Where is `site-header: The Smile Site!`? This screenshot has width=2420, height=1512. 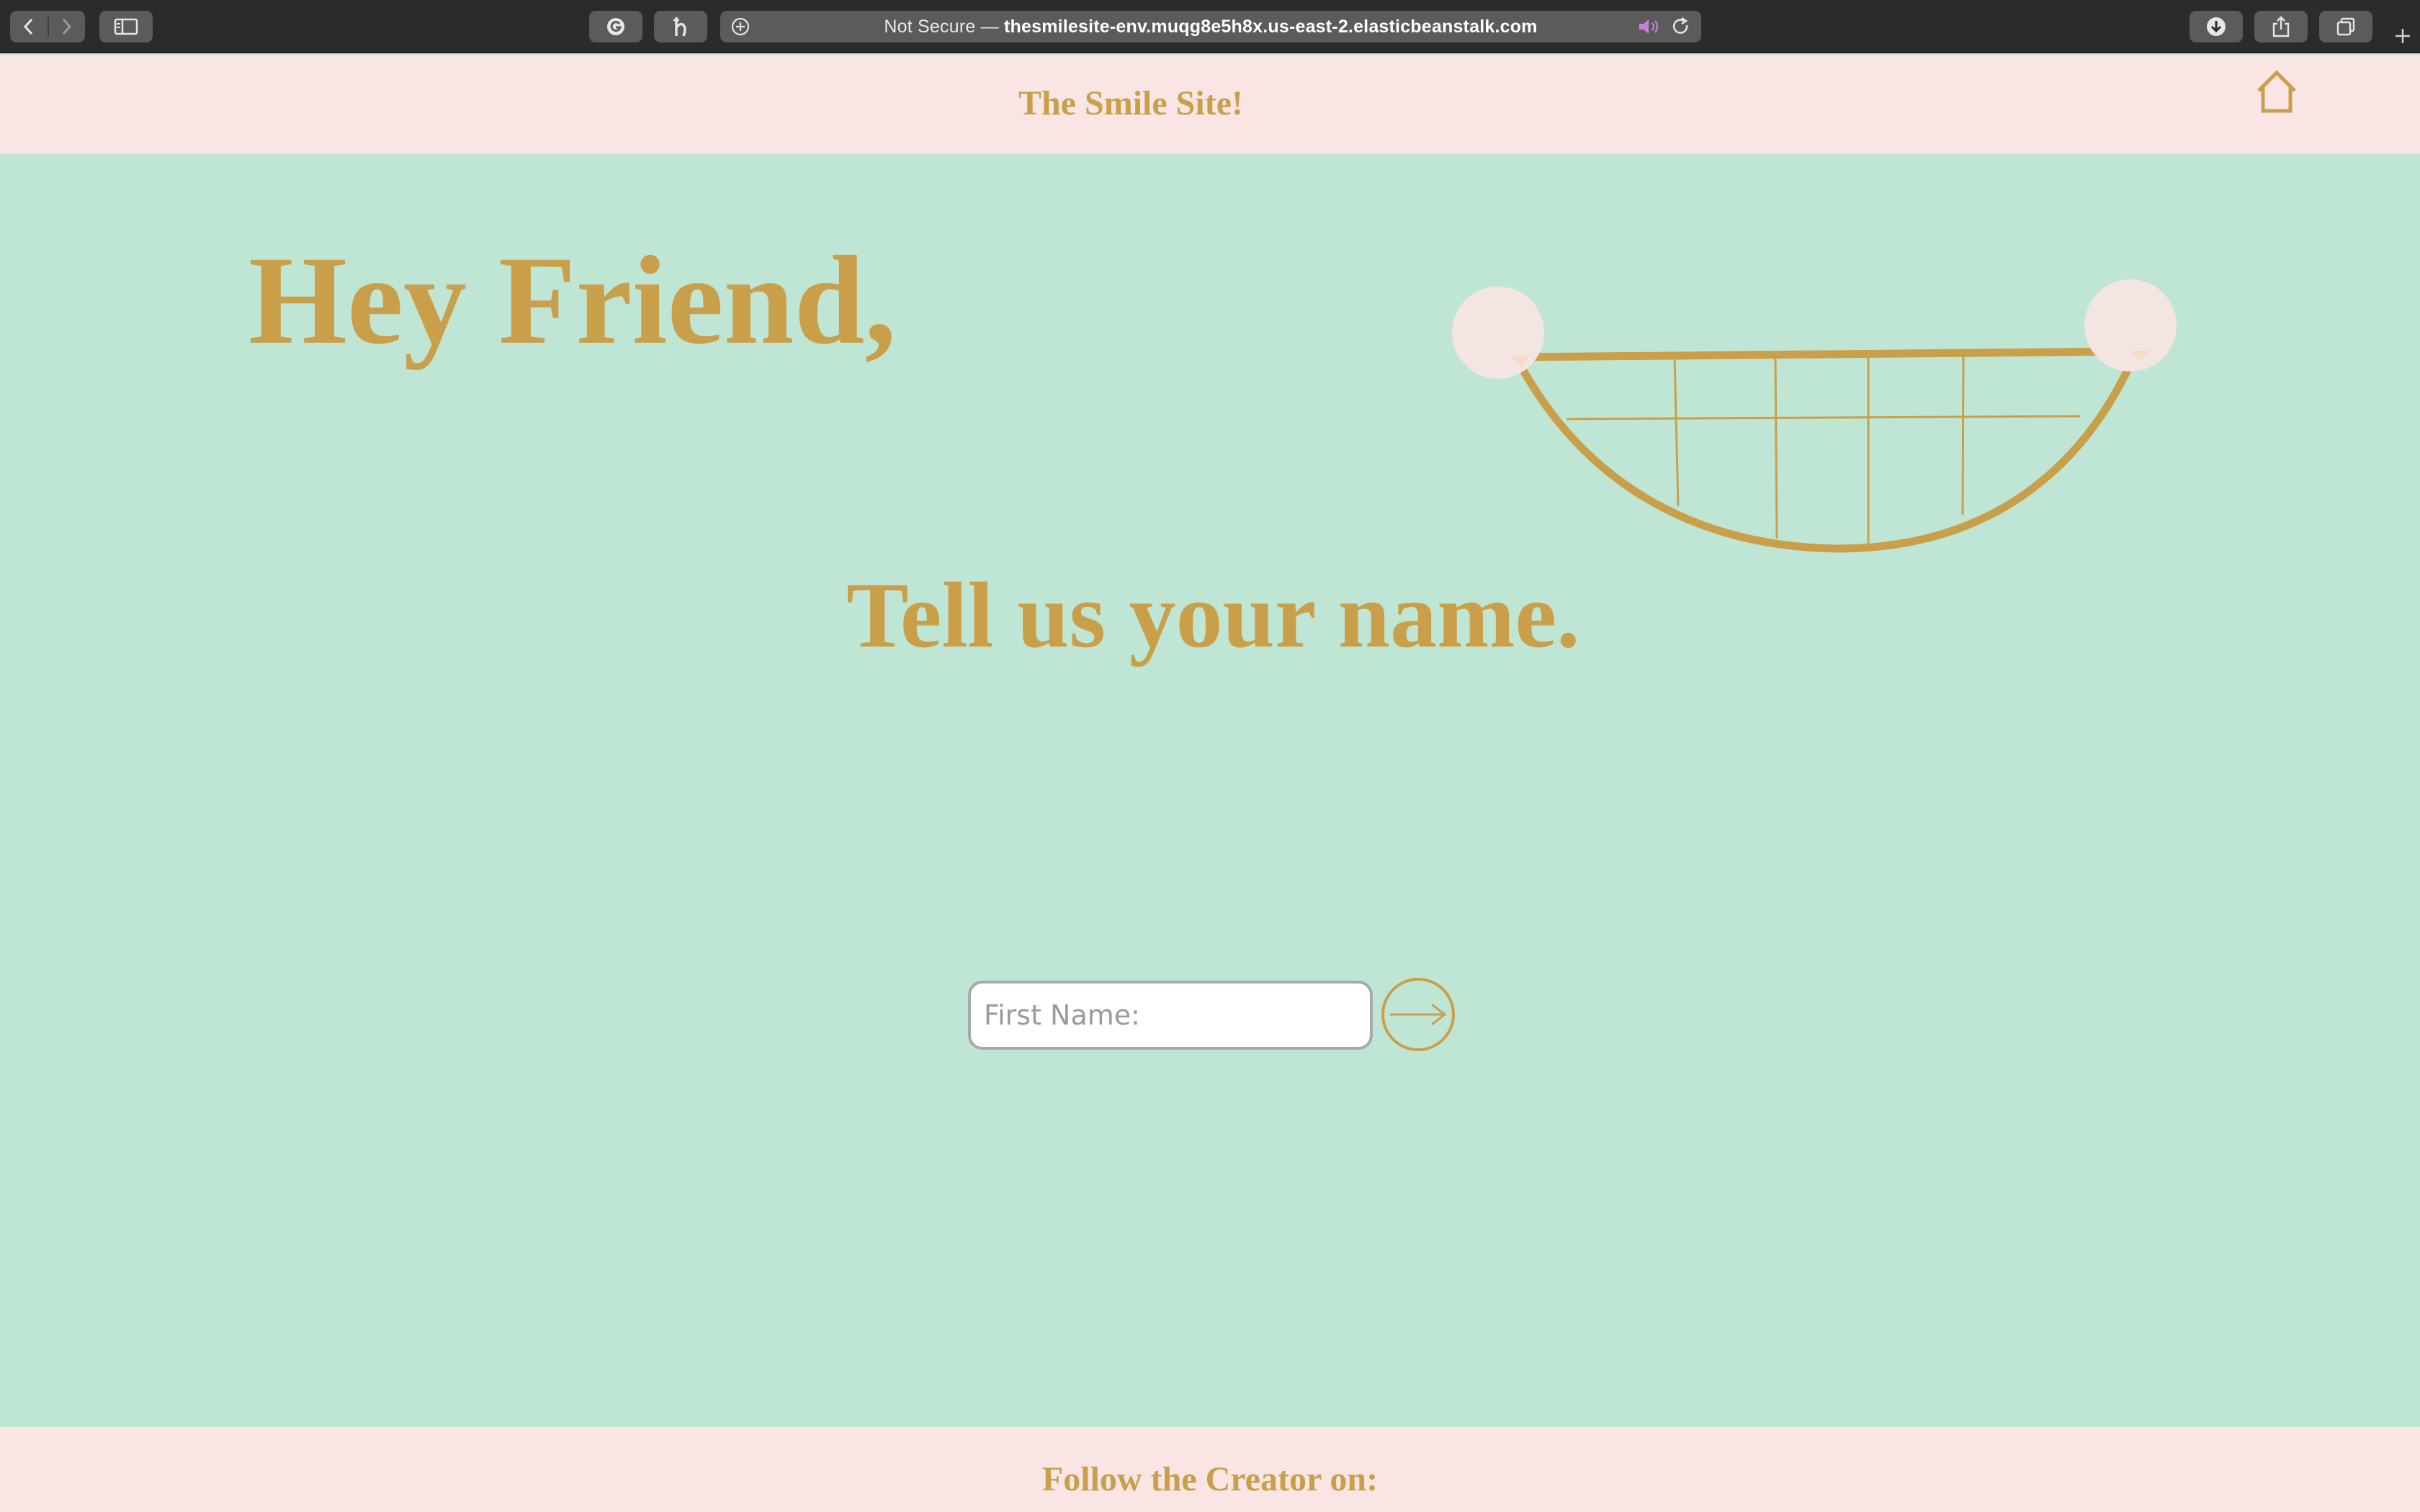 site-header: The Smile Site! is located at coordinates (1210, 104).